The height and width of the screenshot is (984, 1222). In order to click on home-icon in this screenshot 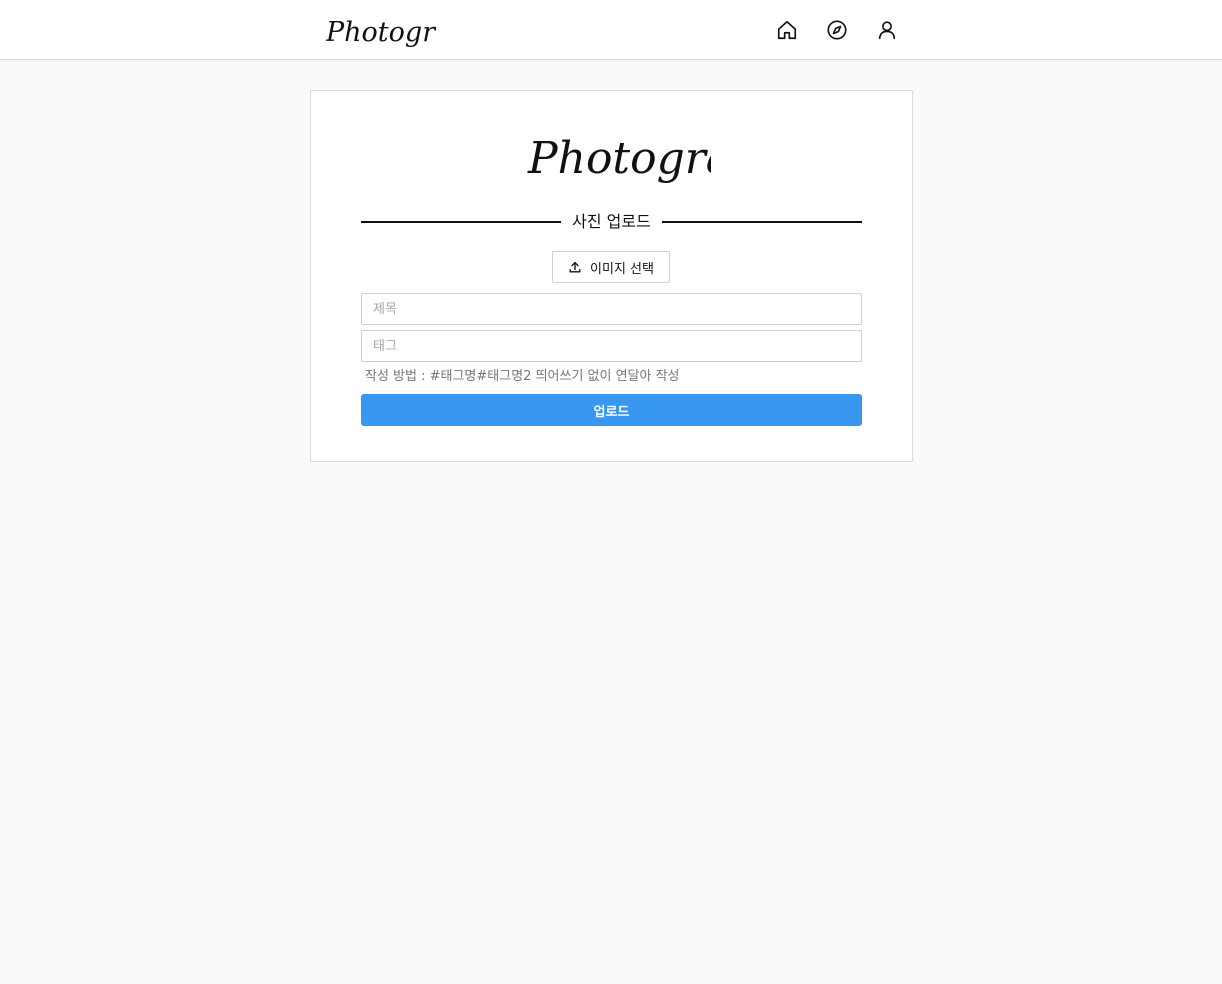, I will do `click(787, 30)`.